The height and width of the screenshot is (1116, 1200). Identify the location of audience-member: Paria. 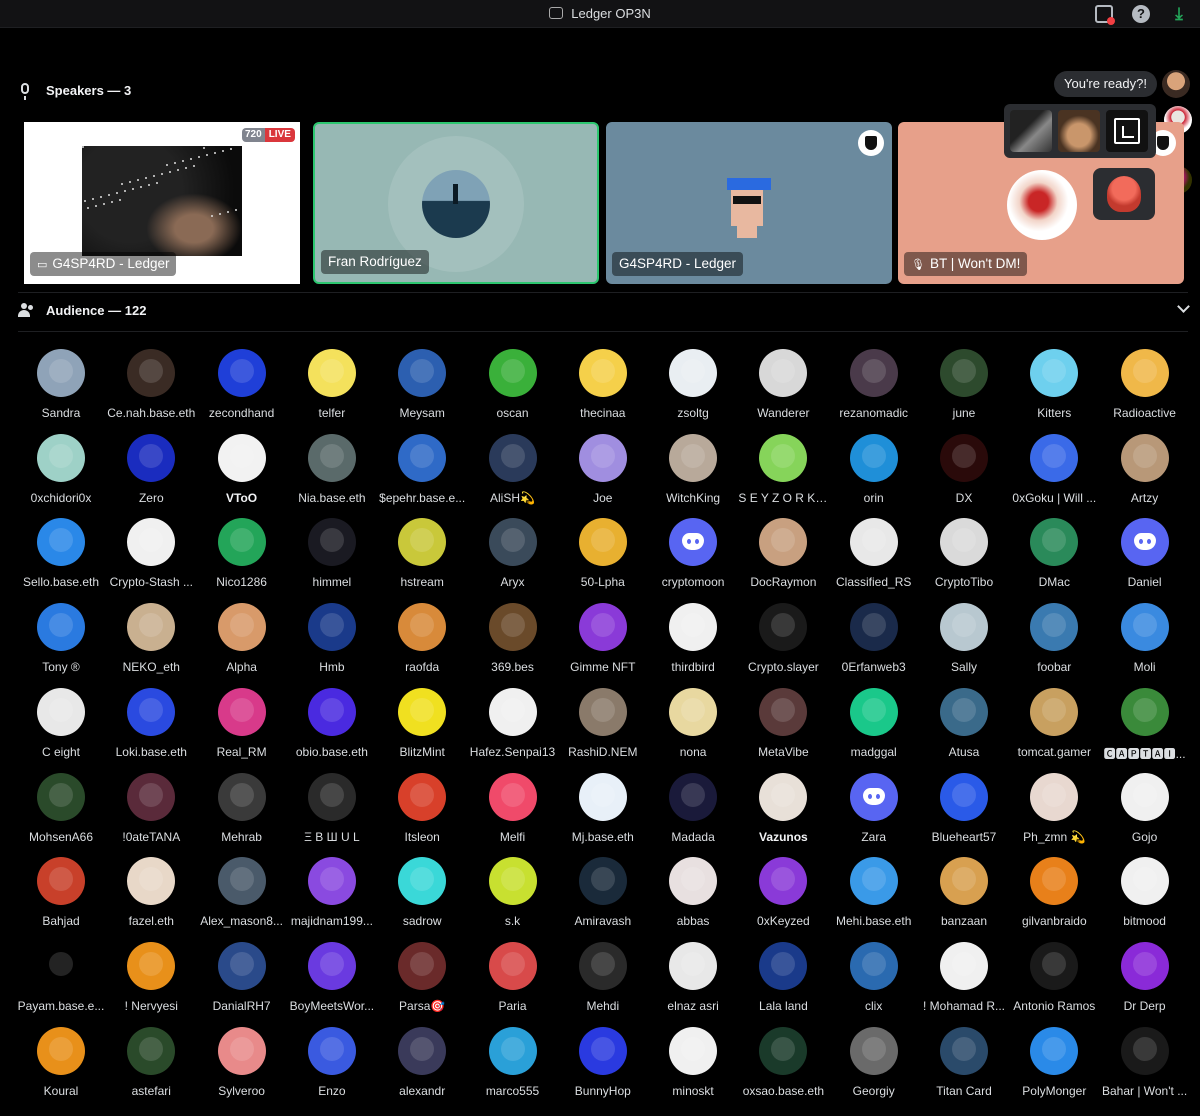
(513, 981).